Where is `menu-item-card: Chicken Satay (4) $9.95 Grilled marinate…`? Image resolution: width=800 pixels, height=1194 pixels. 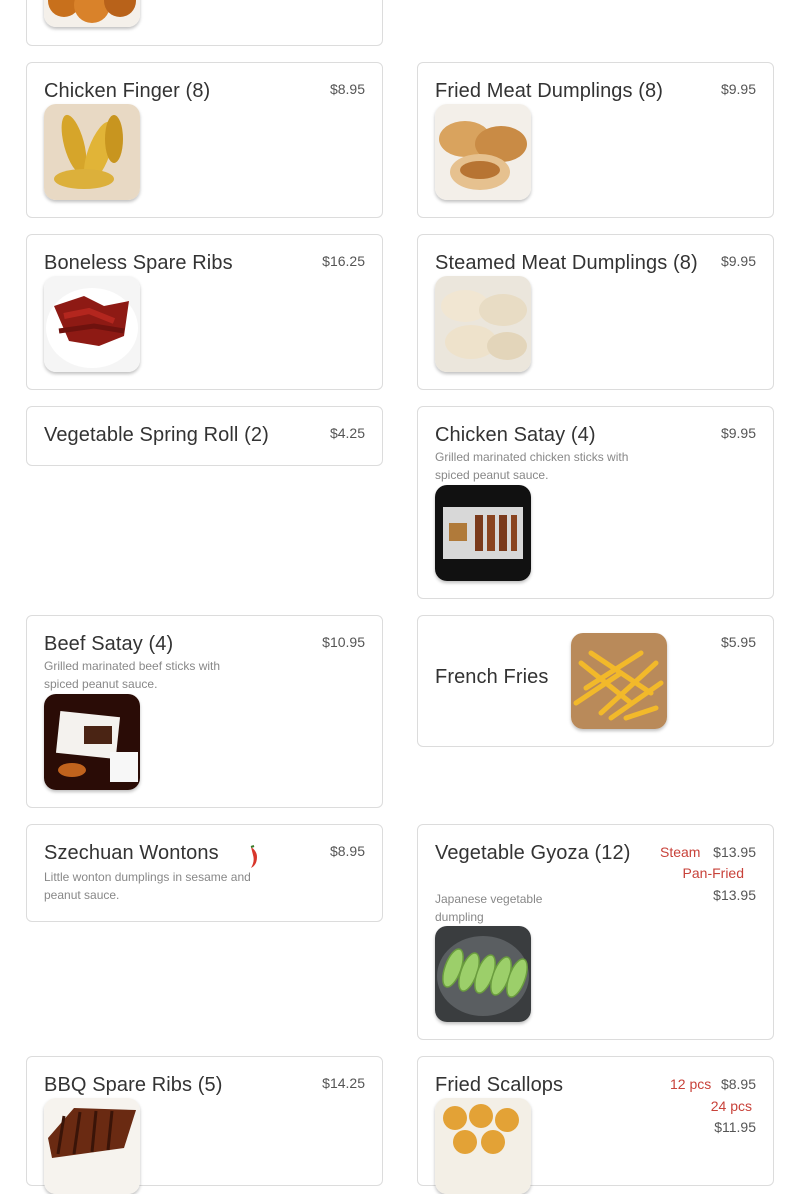
menu-item-card: Chicken Satay (4) $9.95 Grilled marinate… is located at coordinates (595, 502).